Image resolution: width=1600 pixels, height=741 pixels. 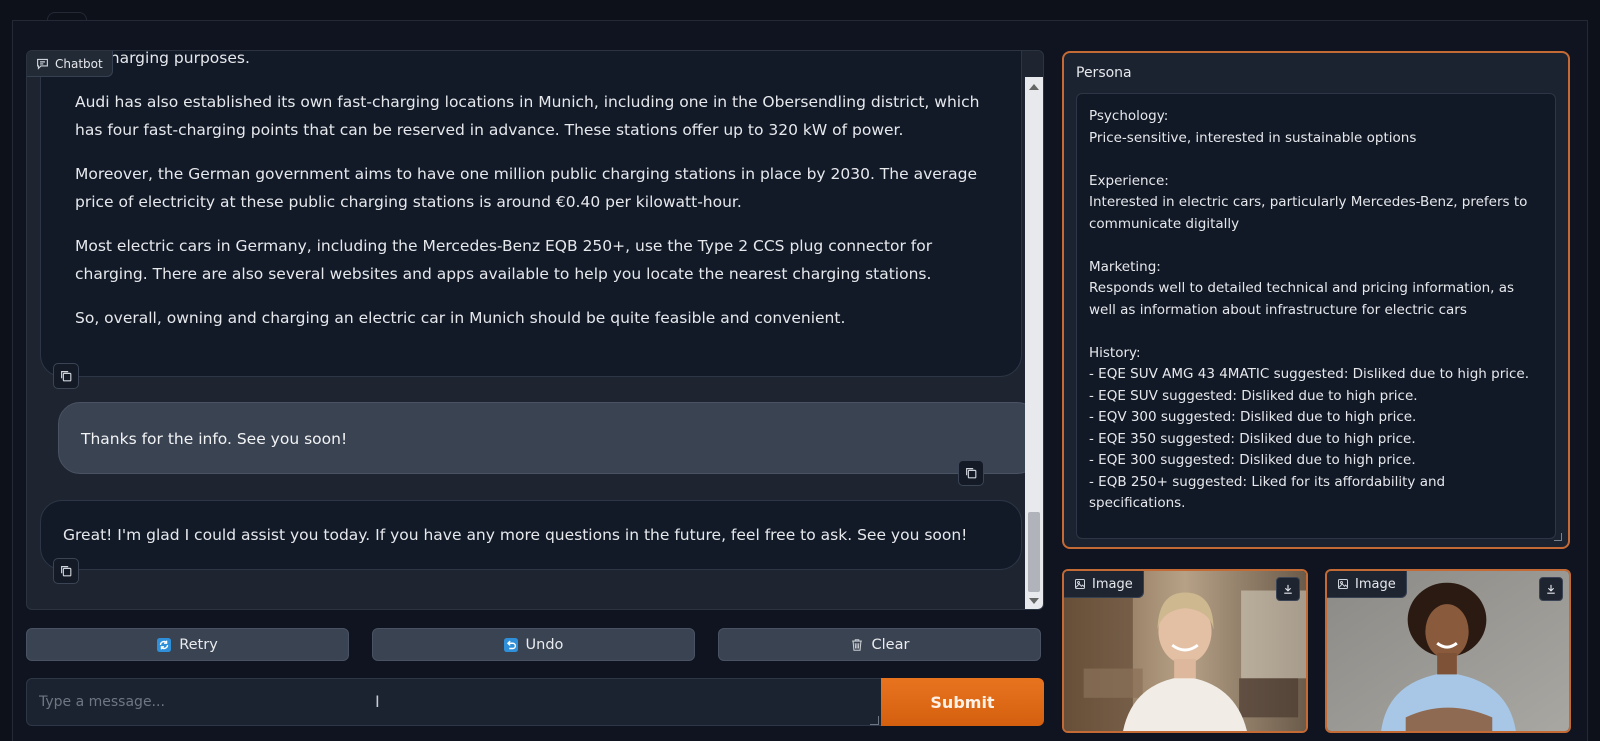 What do you see at coordinates (962, 702) in the screenshot?
I see `submit-button: Submit` at bounding box center [962, 702].